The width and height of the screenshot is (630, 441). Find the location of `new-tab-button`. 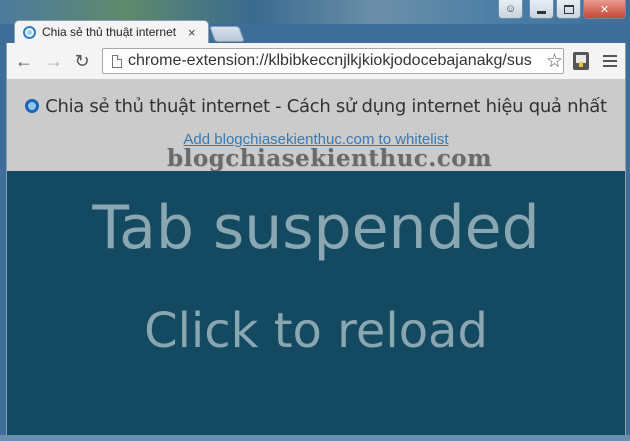

new-tab-button is located at coordinates (227, 34).